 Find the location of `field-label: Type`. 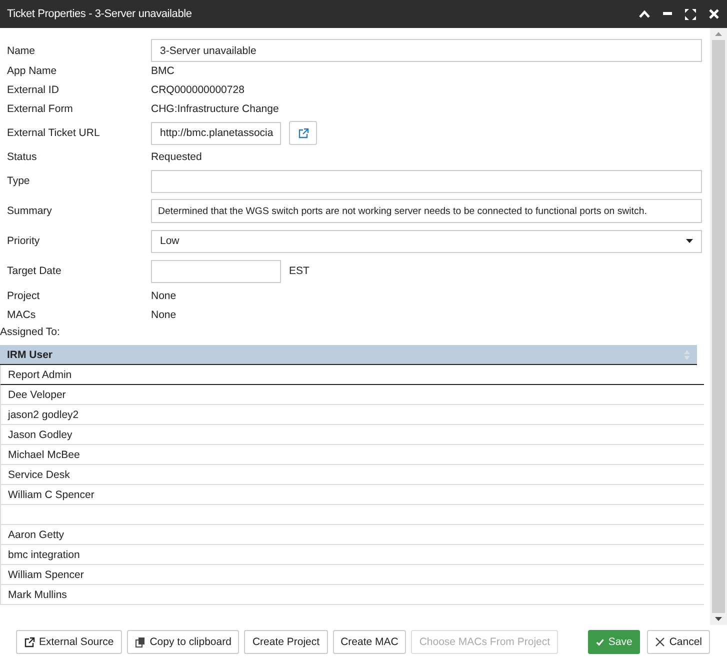

field-label: Type is located at coordinates (18, 181).